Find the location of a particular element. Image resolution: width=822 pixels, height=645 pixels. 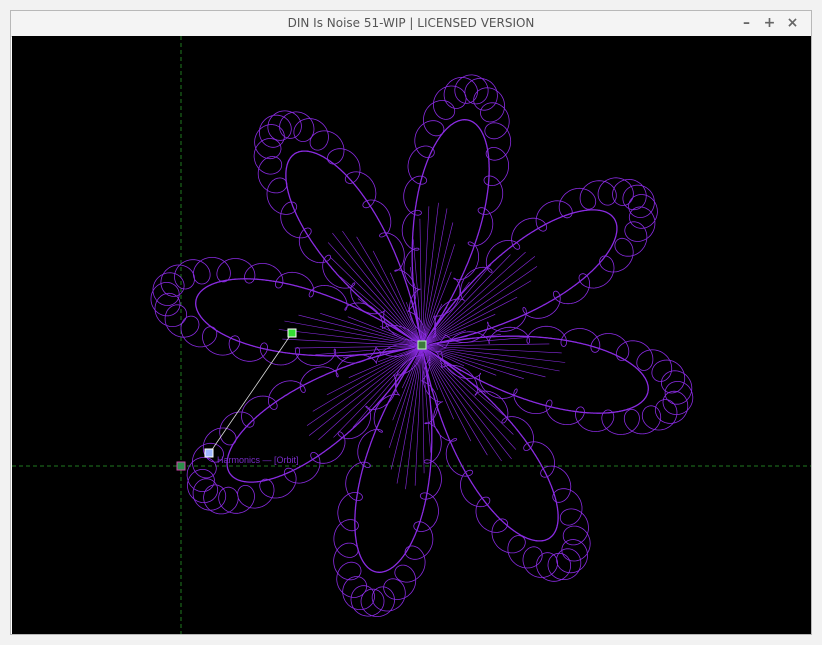

origin-handle is located at coordinates (181, 466).